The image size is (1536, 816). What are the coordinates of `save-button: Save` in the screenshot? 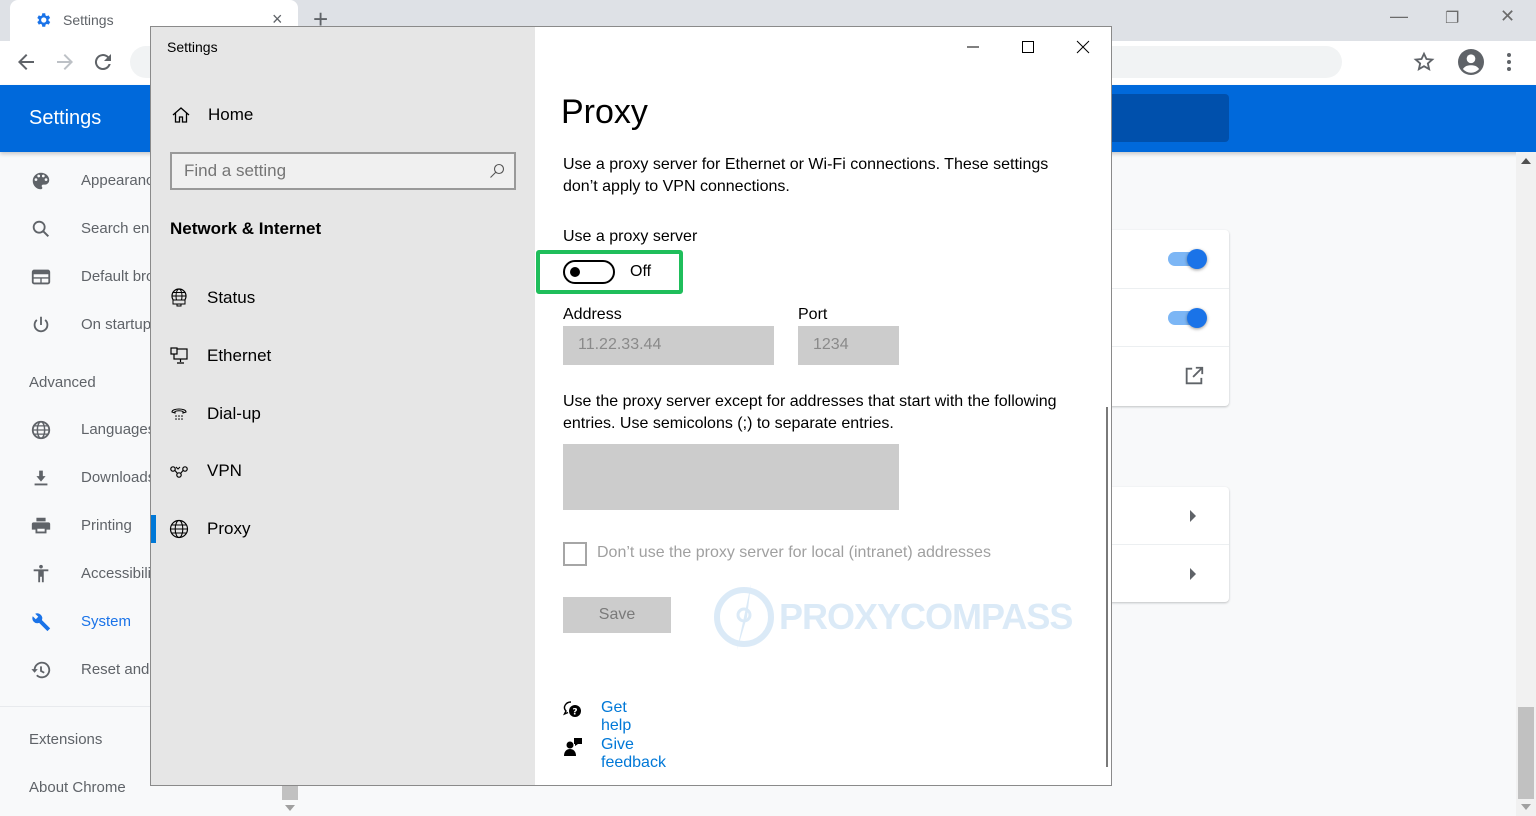 It's located at (617, 615).